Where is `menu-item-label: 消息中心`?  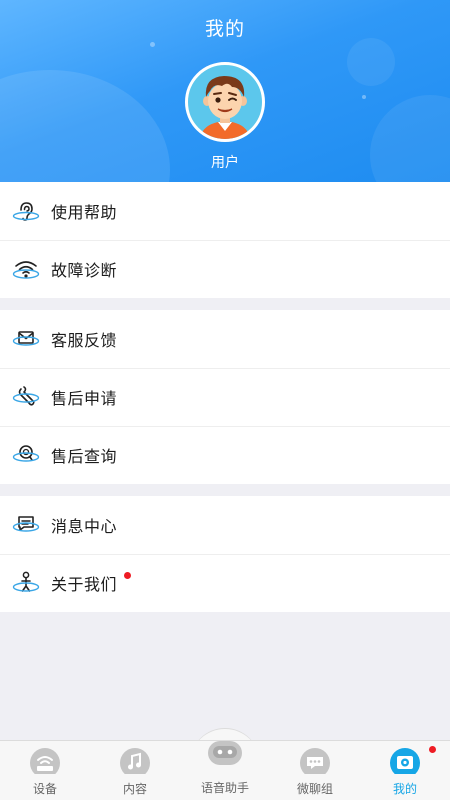
menu-item-label: 消息中心 is located at coordinates (84, 526).